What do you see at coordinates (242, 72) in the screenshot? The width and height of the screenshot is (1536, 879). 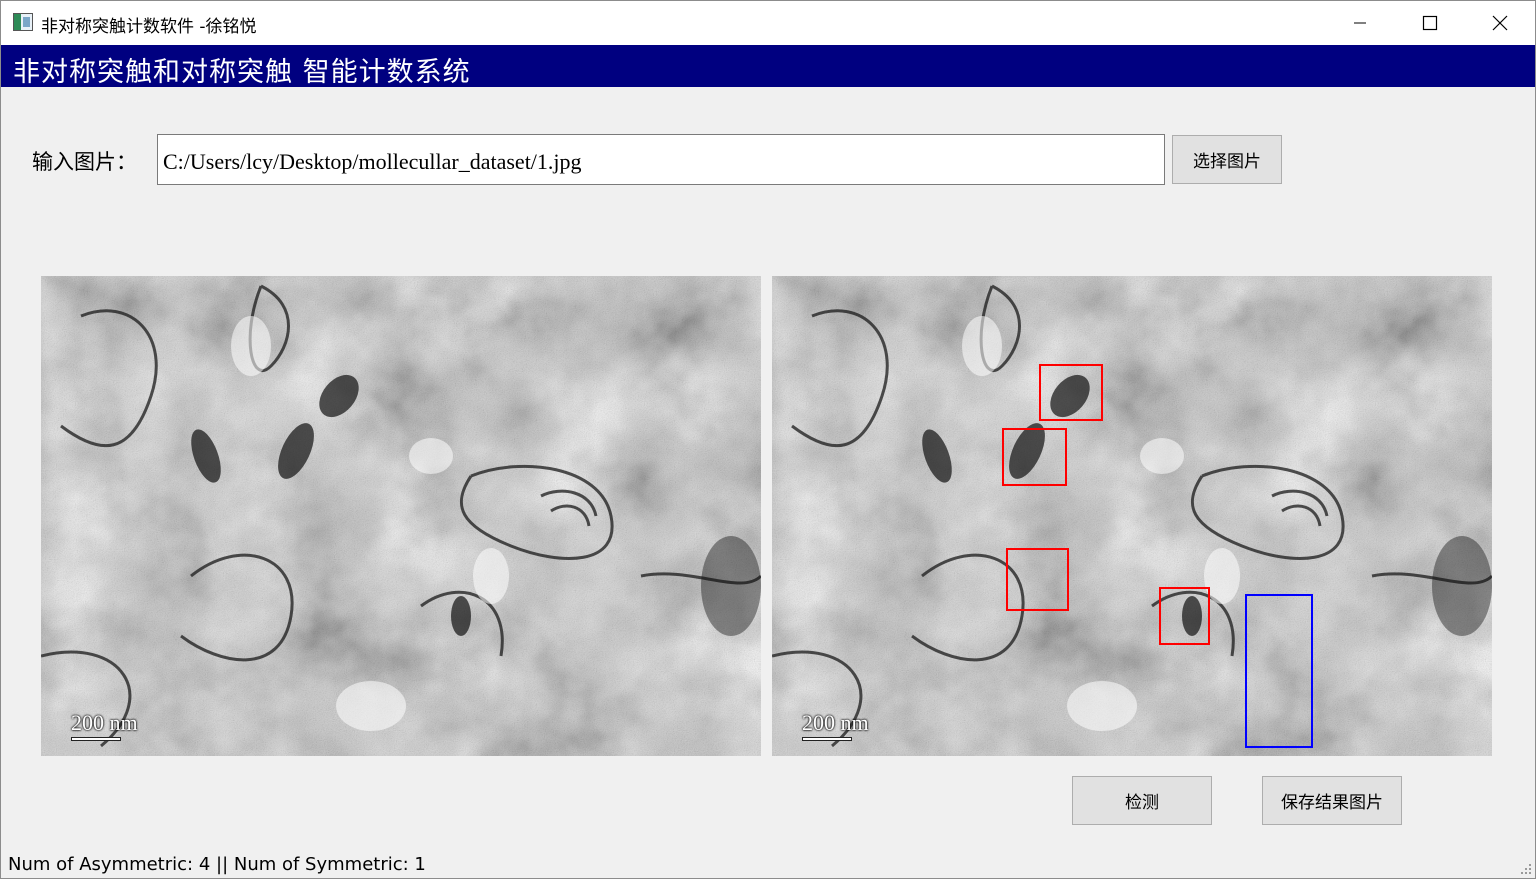 I see `header-title: 非对称突触和对称突触 智能计数系统` at bounding box center [242, 72].